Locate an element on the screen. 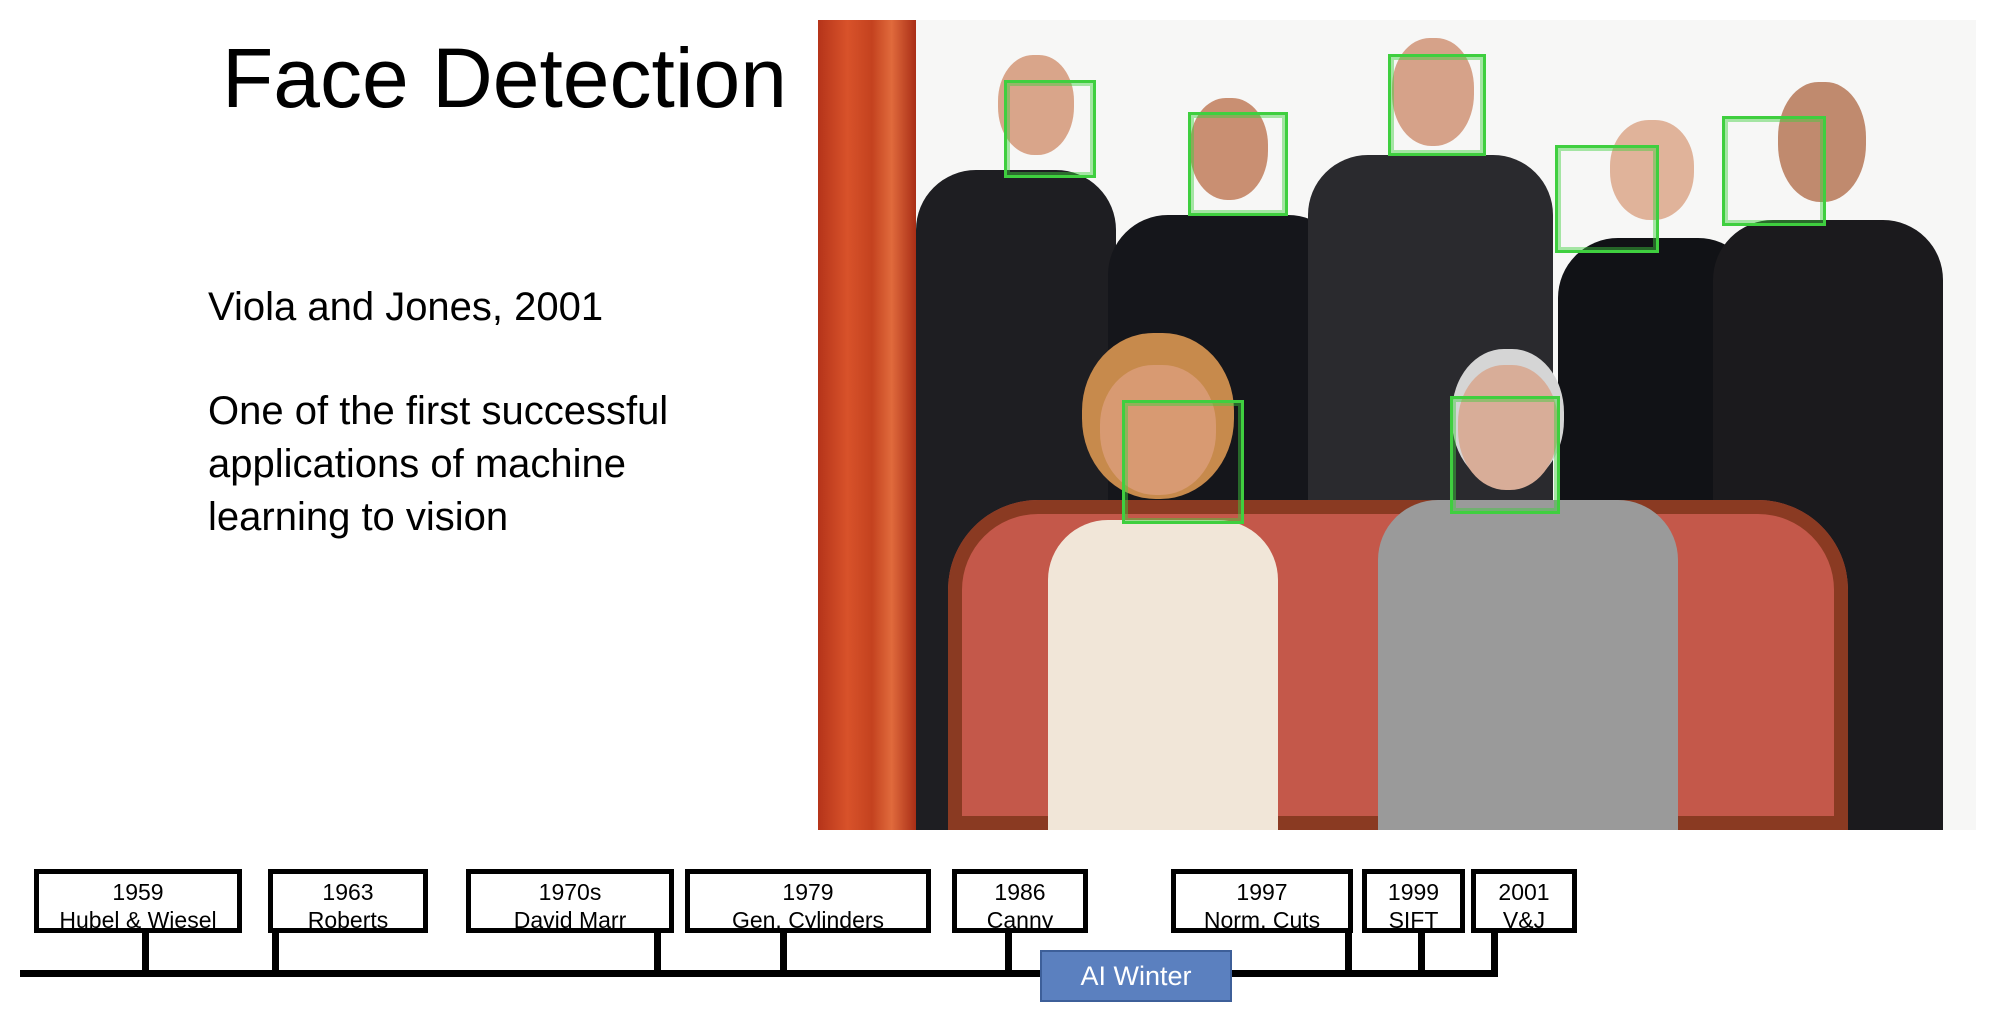  event-label: Gen. Cylinders is located at coordinates (808, 920).